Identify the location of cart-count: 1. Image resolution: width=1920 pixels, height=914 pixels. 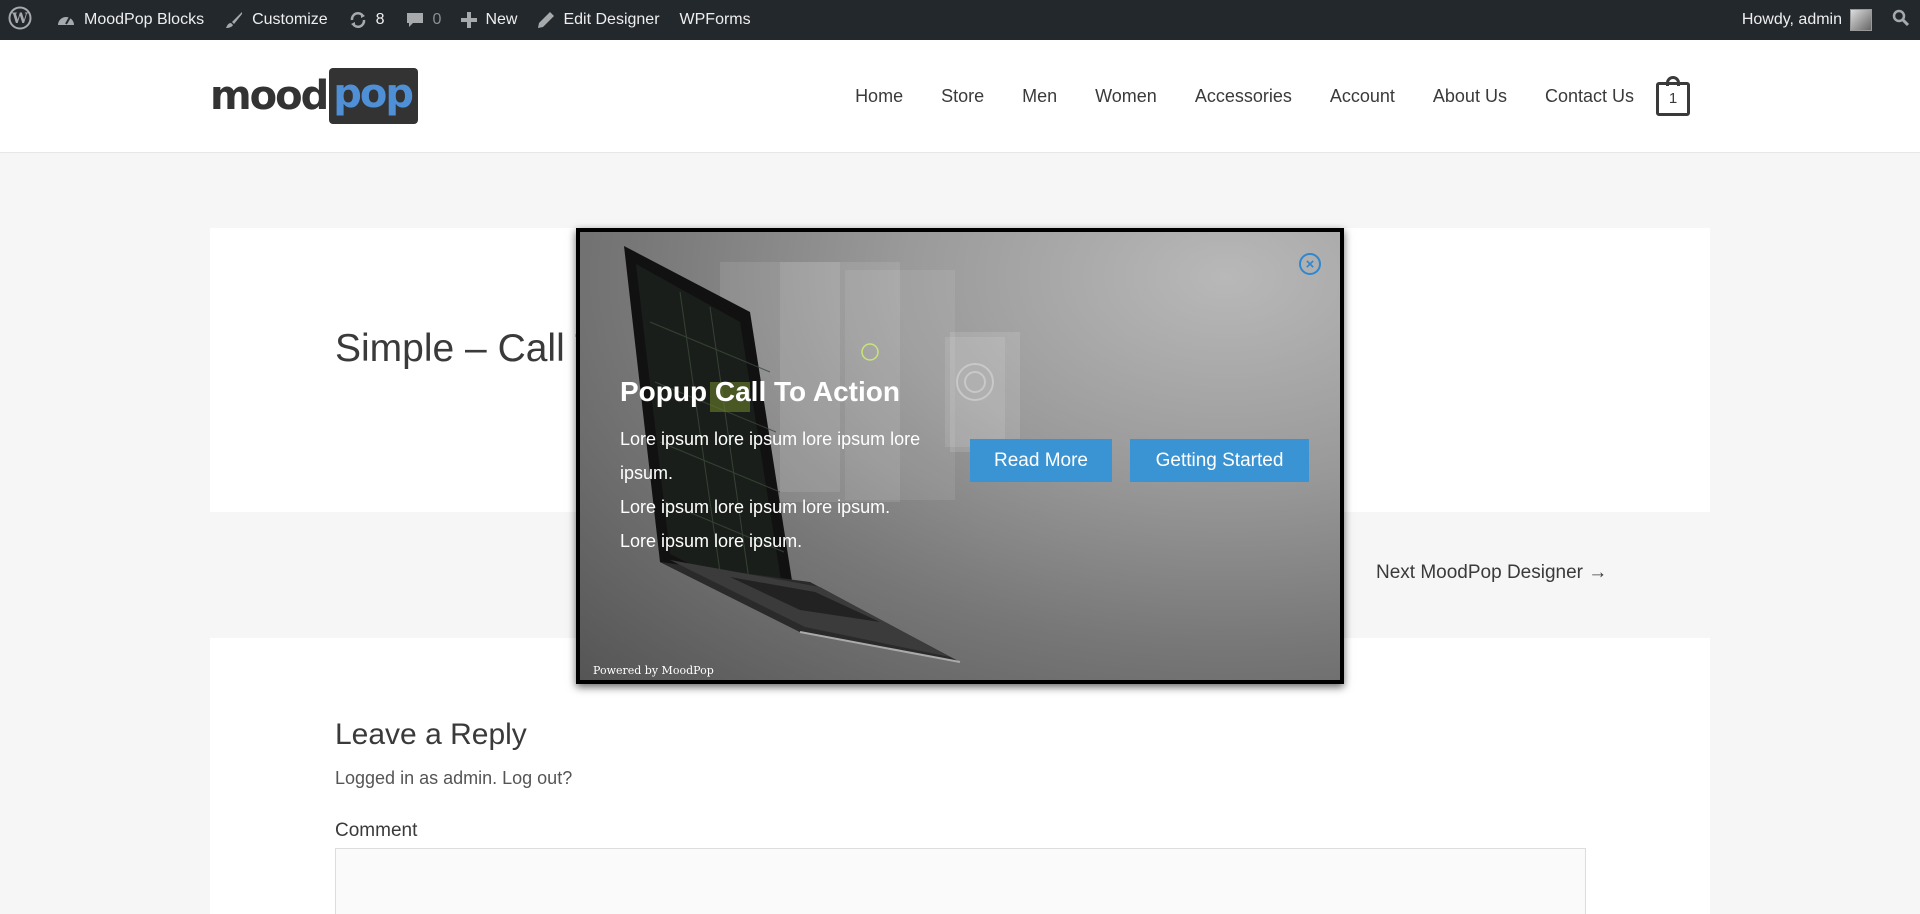
(1673, 98).